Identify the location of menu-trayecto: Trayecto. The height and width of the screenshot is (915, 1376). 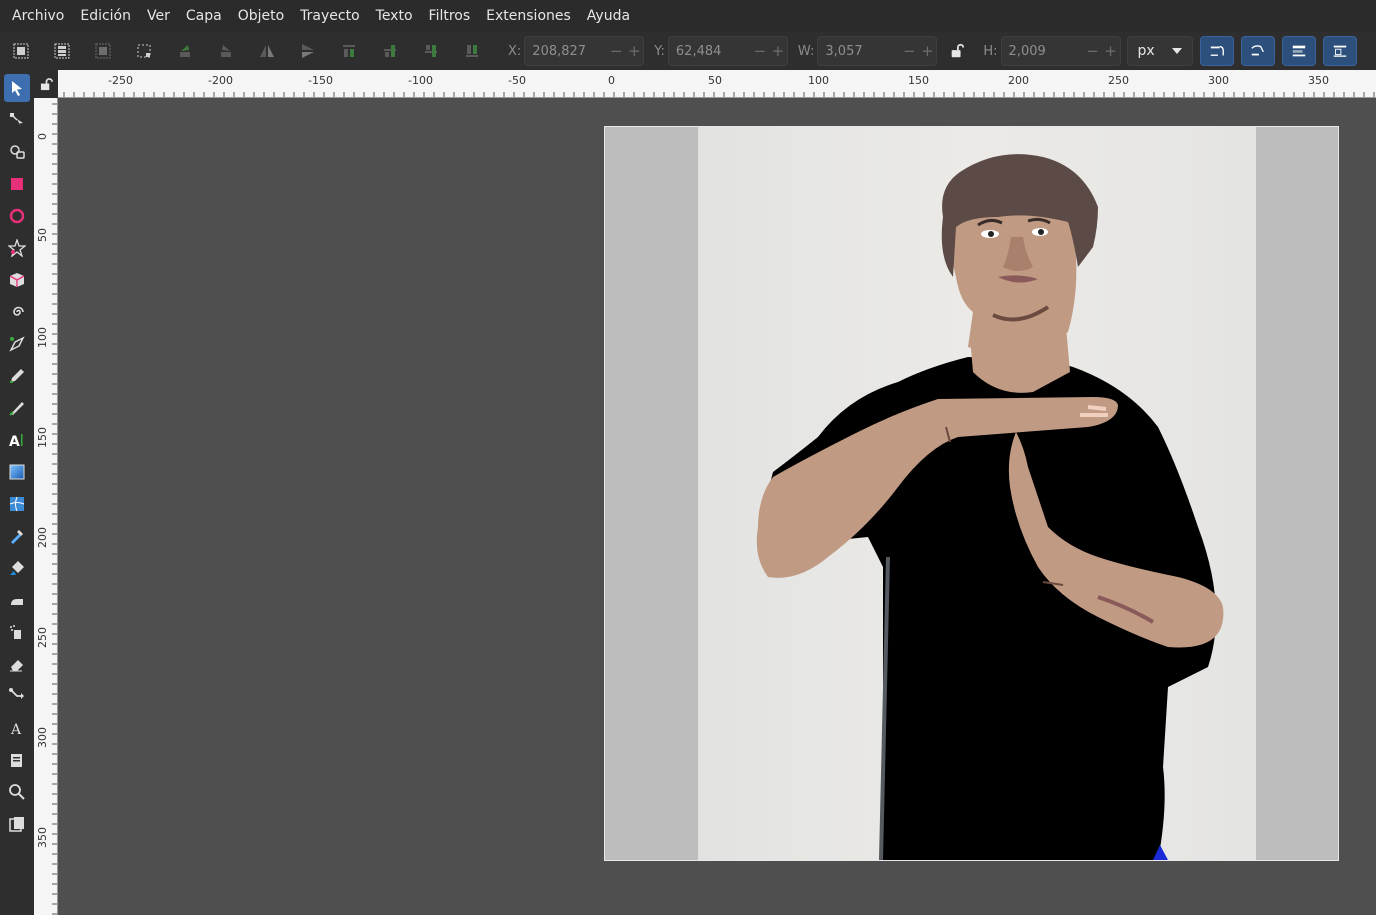
(329, 16).